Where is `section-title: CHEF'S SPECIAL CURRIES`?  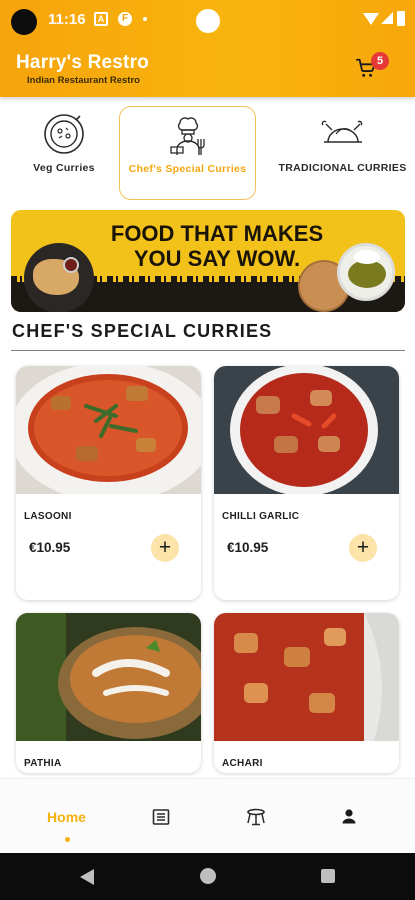
section-title: CHEF'S SPECIAL CURRIES is located at coordinates (142, 331).